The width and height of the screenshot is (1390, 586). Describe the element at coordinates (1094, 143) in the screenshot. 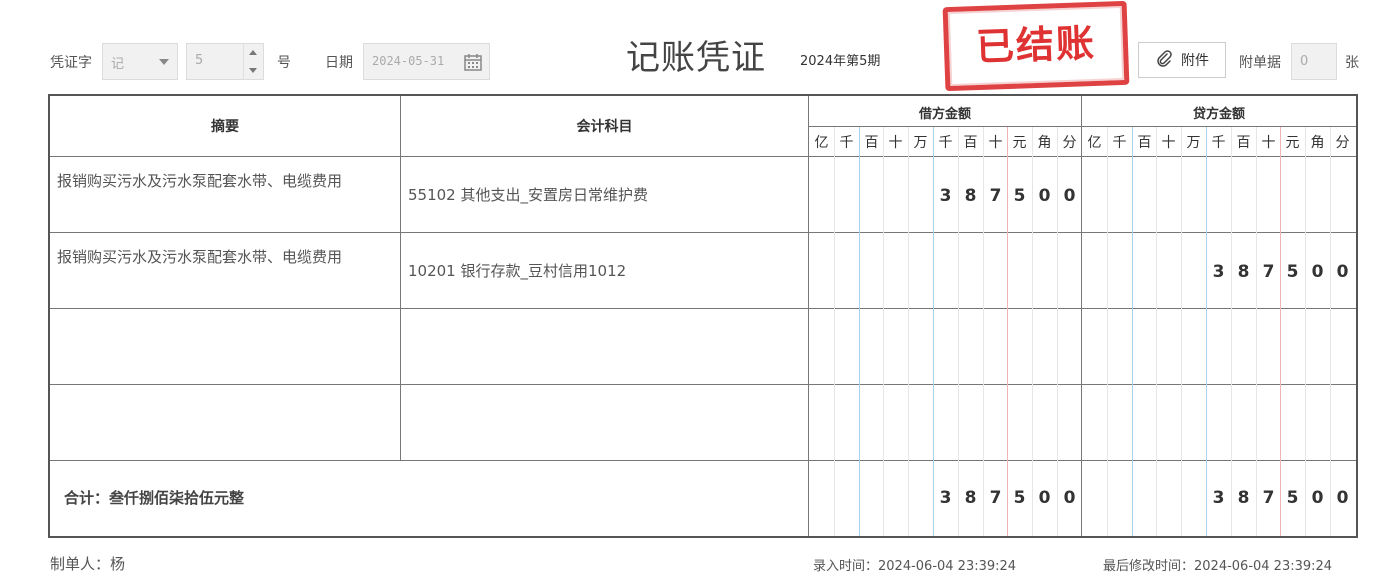

I see `credit-unit-header: 亿` at that location.